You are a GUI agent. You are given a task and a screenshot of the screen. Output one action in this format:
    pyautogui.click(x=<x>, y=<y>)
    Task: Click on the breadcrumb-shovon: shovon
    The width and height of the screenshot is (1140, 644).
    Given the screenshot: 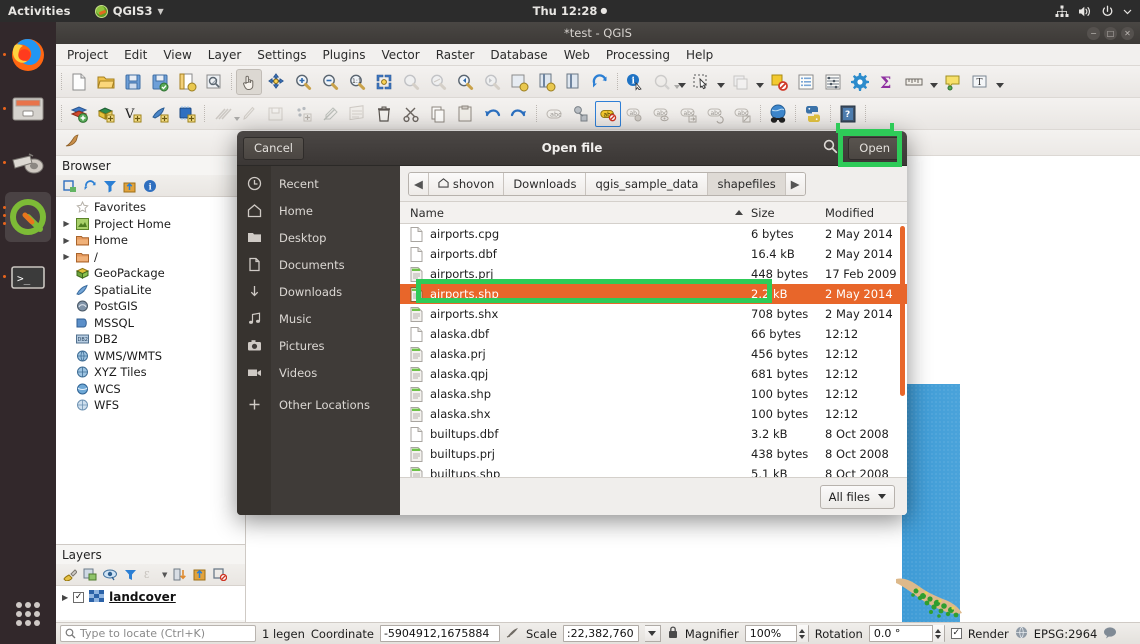 What is the action you would take?
    pyautogui.click(x=466, y=183)
    